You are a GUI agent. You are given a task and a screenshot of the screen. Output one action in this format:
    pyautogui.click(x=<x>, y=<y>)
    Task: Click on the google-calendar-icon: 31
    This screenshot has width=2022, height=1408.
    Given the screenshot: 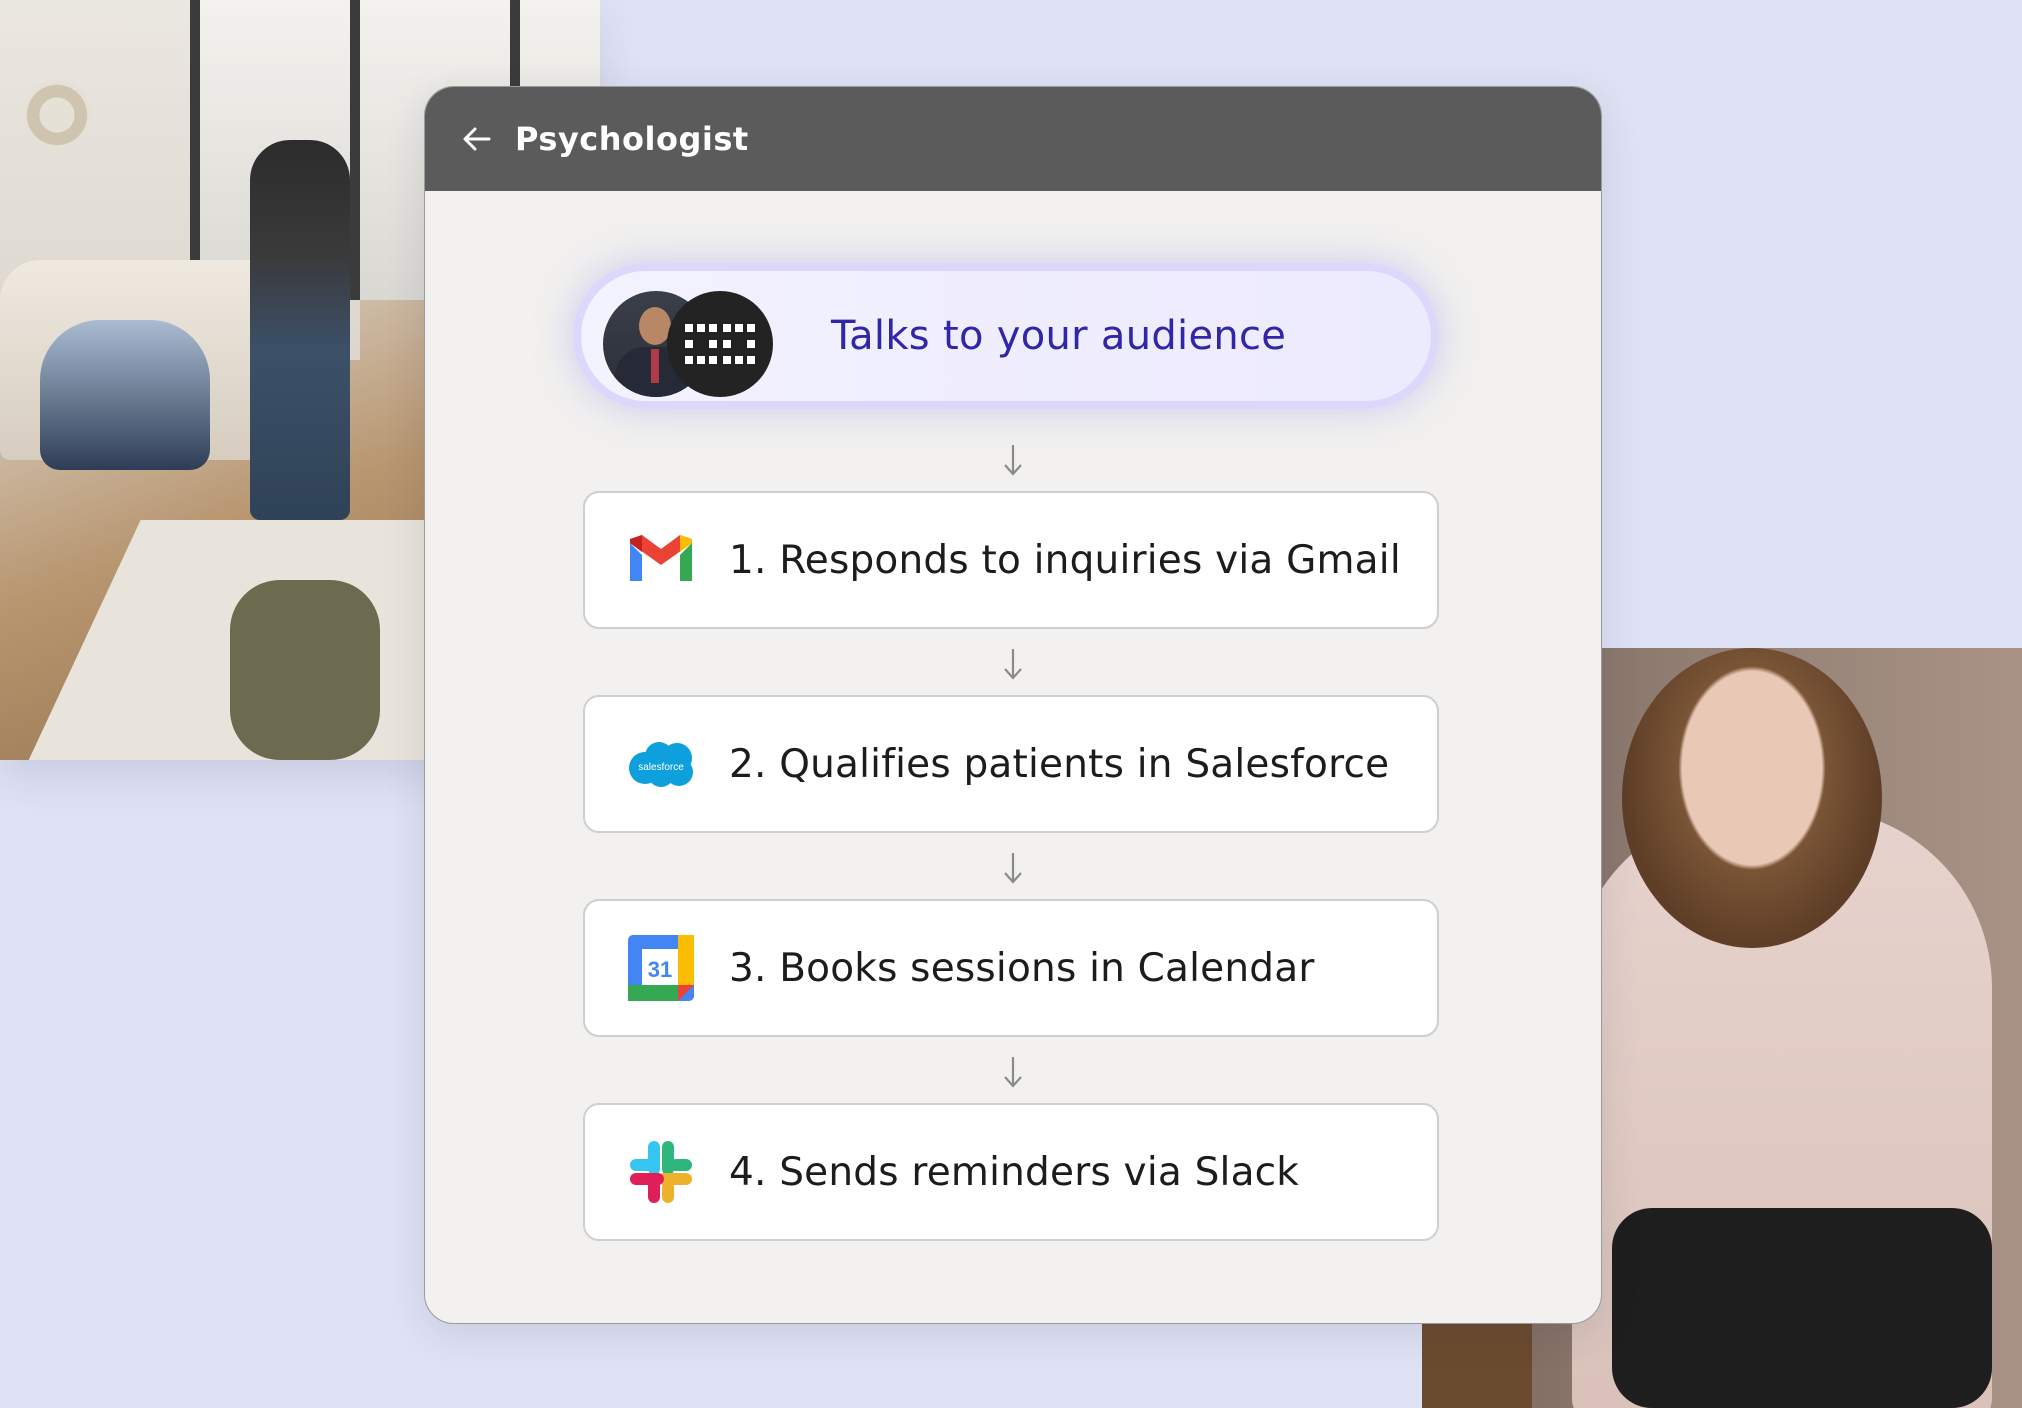 What is the action you would take?
    pyautogui.click(x=661, y=968)
    